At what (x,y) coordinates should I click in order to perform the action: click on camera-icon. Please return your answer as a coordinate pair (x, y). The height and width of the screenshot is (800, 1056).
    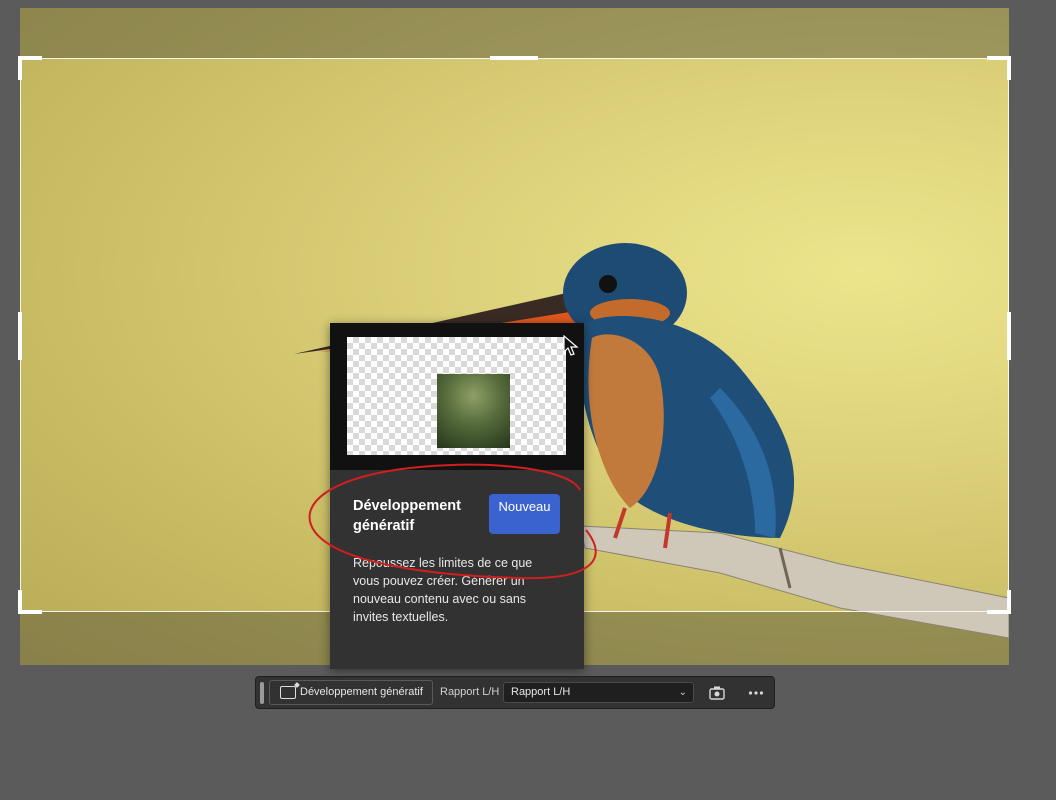
    Looking at the image, I should click on (717, 693).